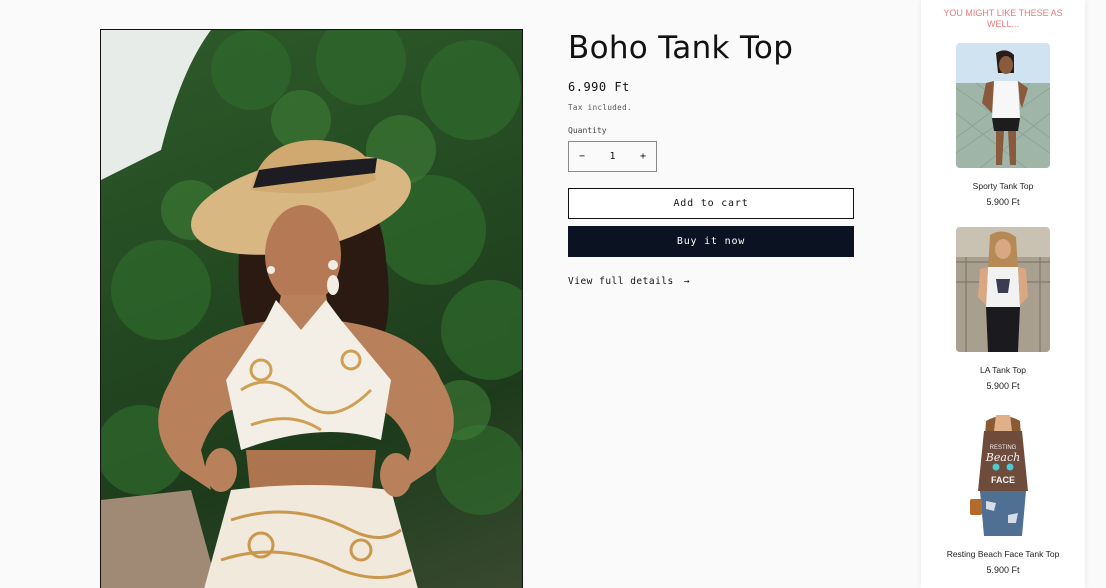  Describe the element at coordinates (587, 130) in the screenshot. I see `quantity-label: Quantity` at that location.